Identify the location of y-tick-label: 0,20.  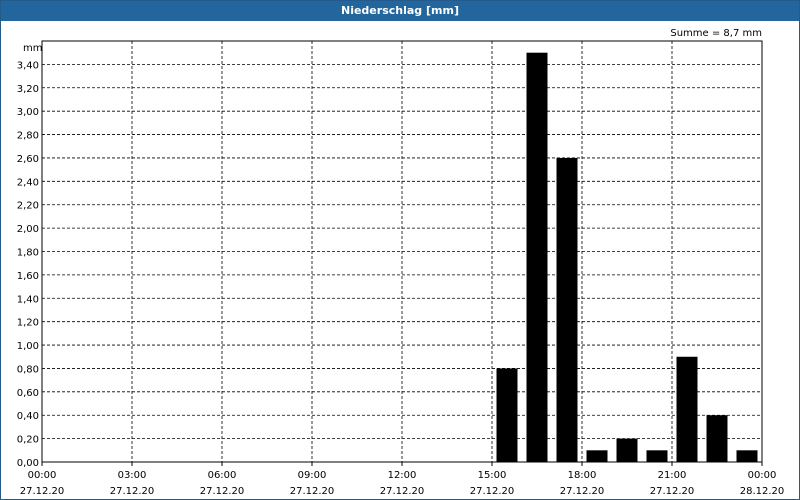
(28, 440).